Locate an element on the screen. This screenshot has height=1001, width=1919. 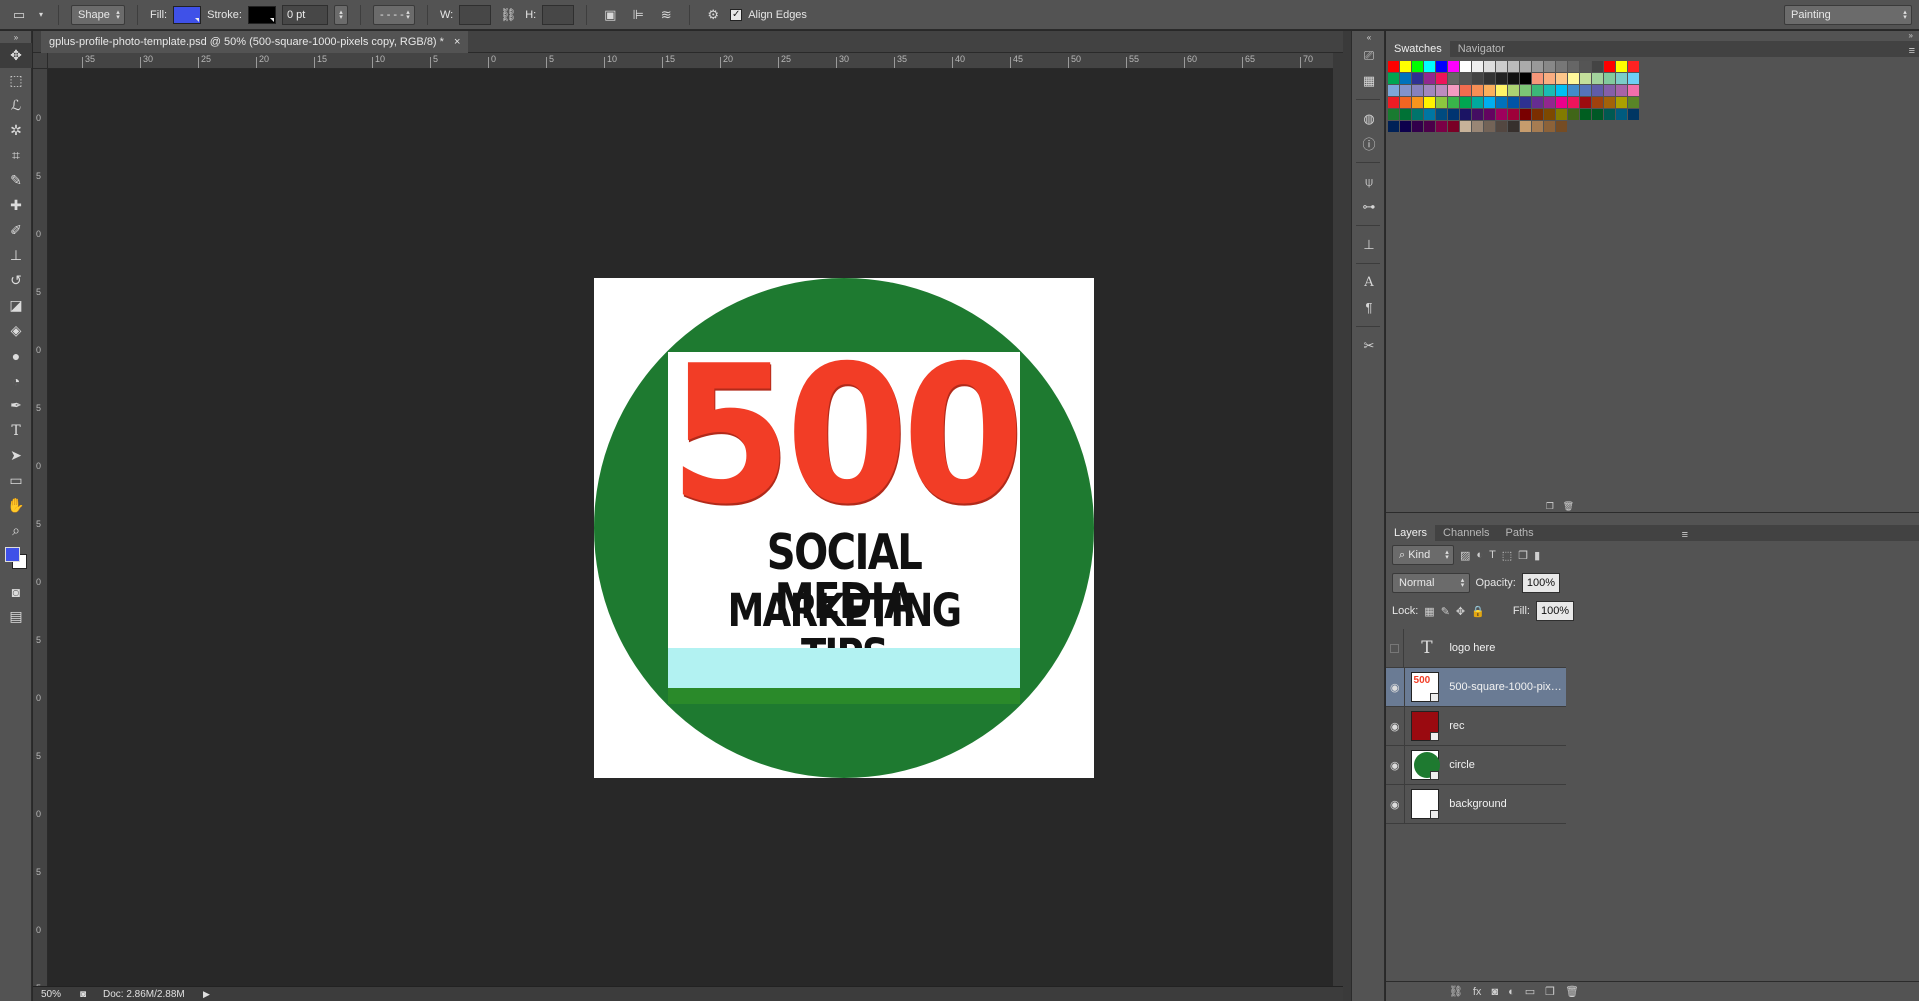
delete-layer-icon: 🗑 is located at coordinates (1572, 991).